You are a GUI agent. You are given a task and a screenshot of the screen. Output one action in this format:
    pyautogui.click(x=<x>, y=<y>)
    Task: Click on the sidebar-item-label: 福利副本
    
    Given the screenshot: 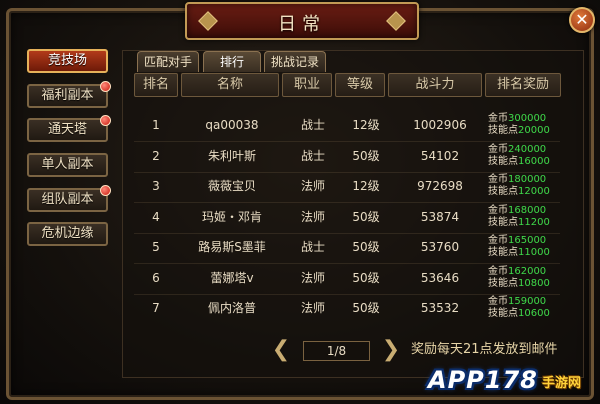 What is the action you would take?
    pyautogui.click(x=67, y=95)
    